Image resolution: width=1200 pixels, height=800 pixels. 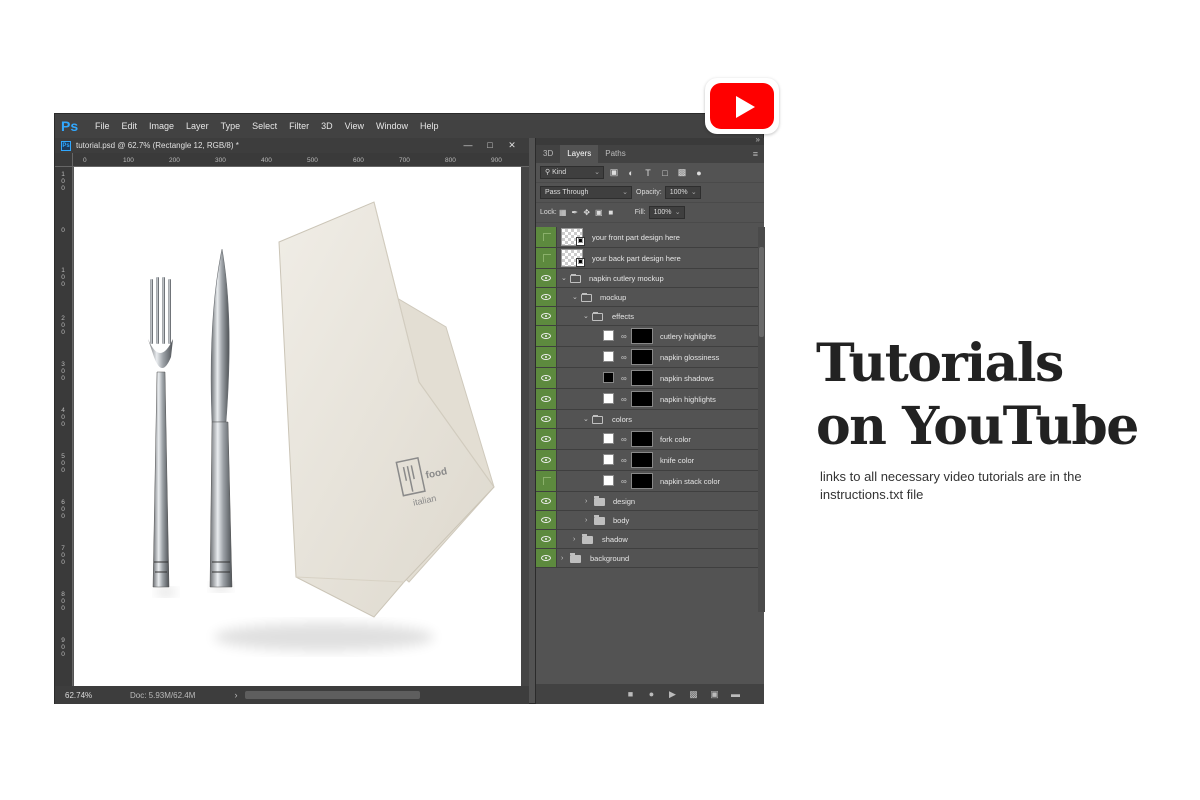 I want to click on fill-input: 100% ⌄, so click(x=666, y=212).